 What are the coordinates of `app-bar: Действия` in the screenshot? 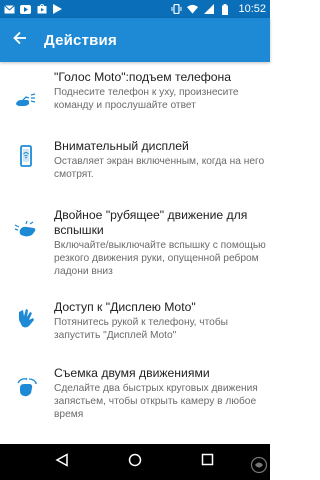 It's located at (135, 40).